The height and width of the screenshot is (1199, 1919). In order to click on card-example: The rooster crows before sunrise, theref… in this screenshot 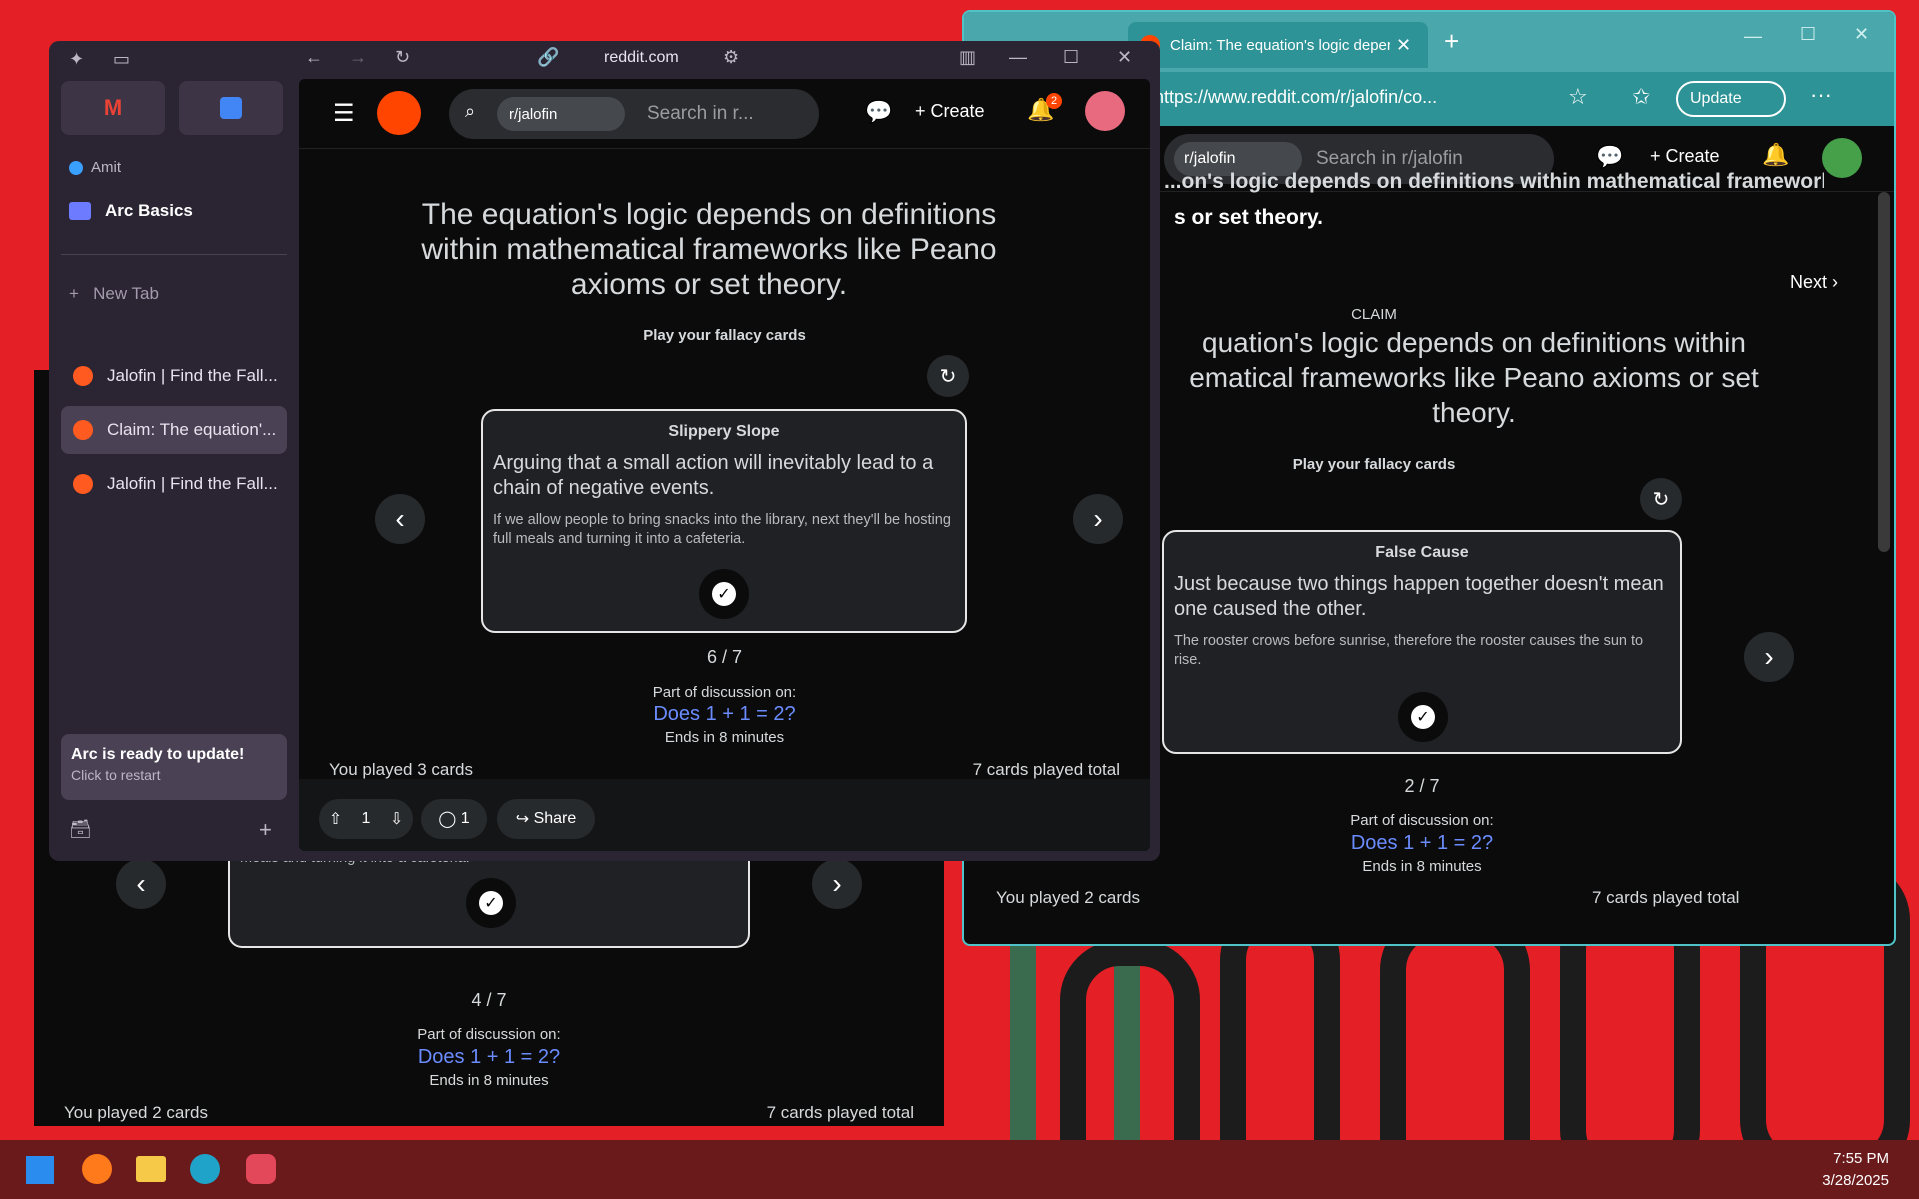, I will do `click(1409, 650)`.